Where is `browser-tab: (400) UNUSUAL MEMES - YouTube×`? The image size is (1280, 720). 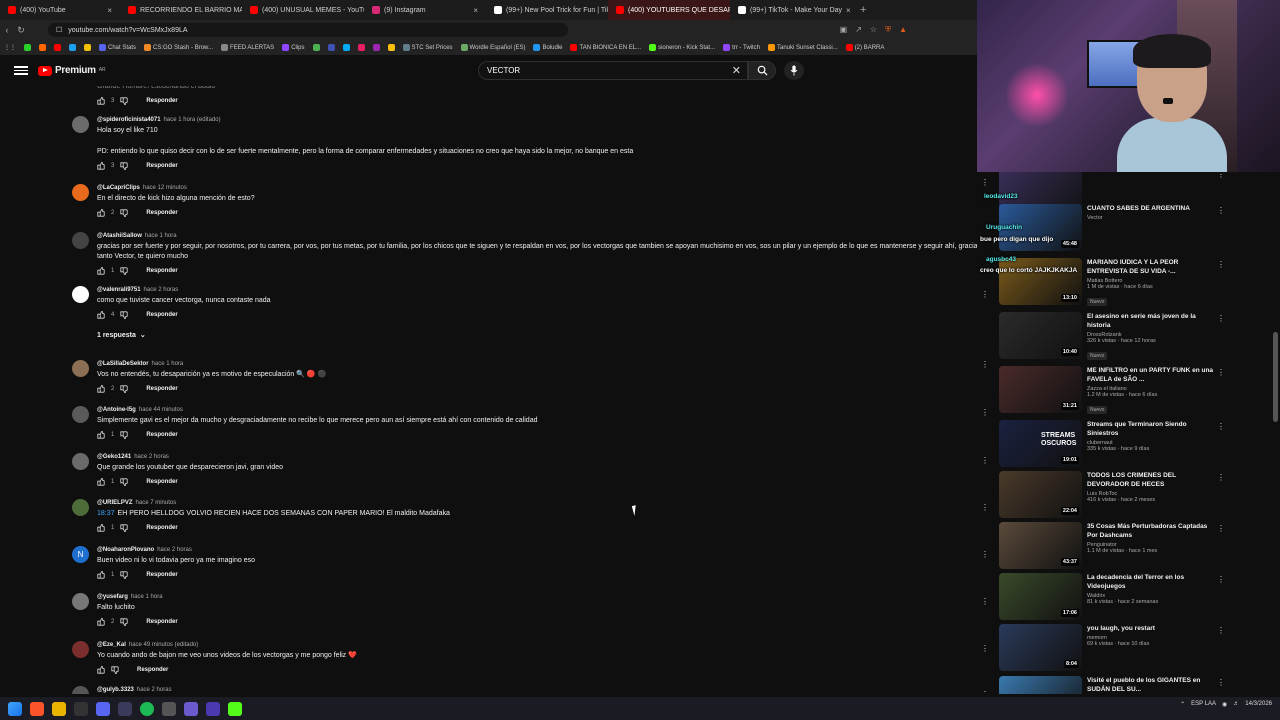 browser-tab: (400) UNUSUAL MEMES - YouTube× is located at coordinates (303, 10).